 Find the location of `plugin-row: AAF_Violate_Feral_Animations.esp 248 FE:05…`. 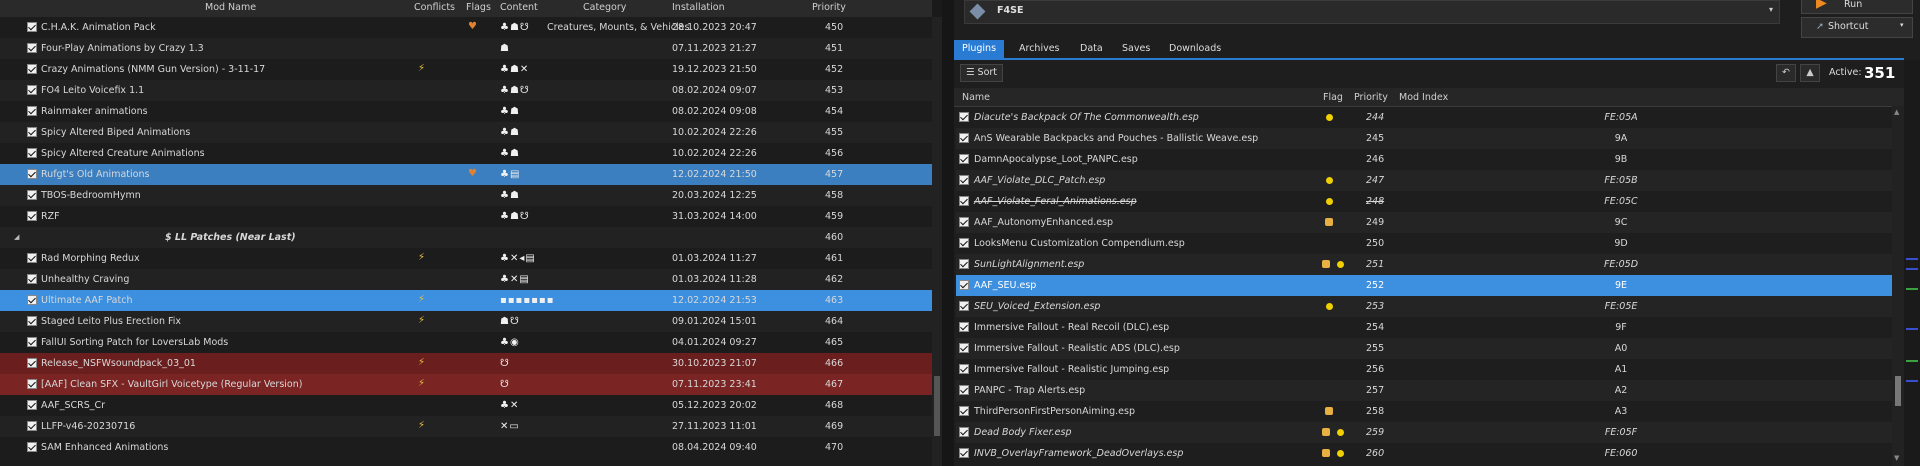

plugin-row: AAF_Violate_Feral_Animations.esp 248 FE:05… is located at coordinates (1424, 201).